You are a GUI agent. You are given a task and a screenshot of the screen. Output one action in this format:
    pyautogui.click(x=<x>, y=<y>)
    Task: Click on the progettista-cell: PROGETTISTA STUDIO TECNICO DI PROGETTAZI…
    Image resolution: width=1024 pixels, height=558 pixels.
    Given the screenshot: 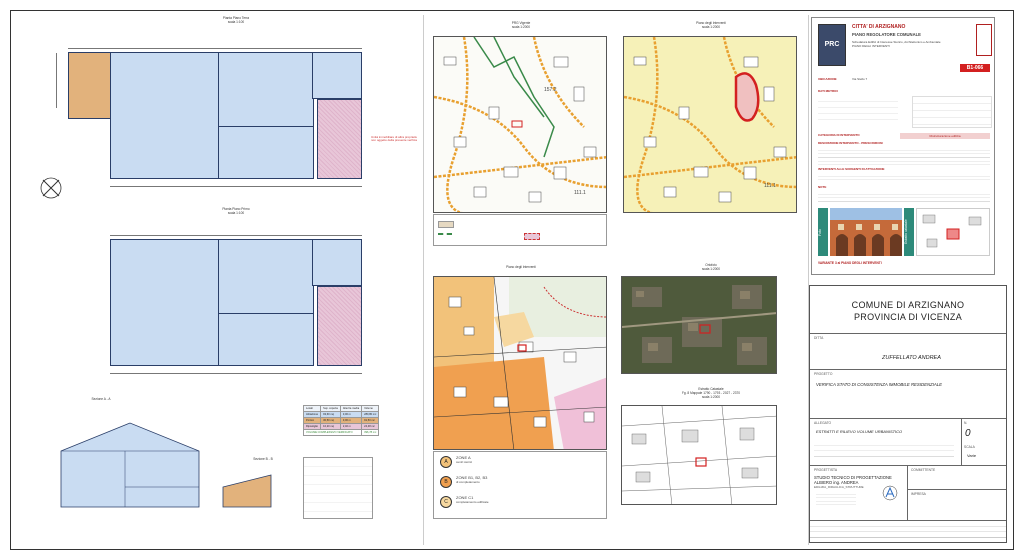 What is the action you would take?
    pyautogui.click(x=859, y=493)
    